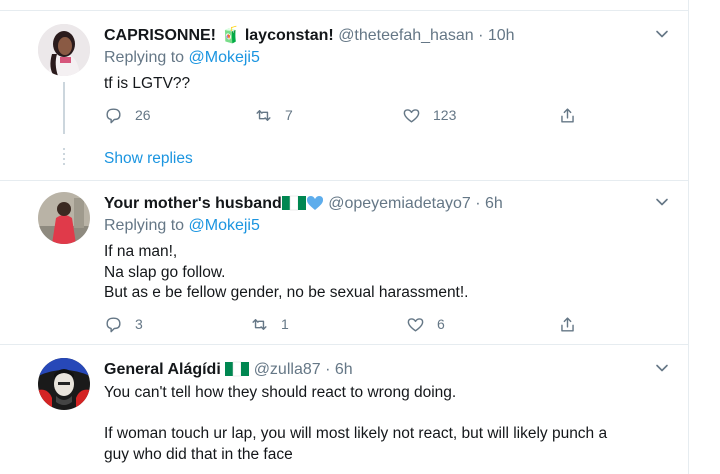 This screenshot has height=474, width=720. Describe the element at coordinates (441, 324) in the screenshot. I see `like-count: 6` at that location.